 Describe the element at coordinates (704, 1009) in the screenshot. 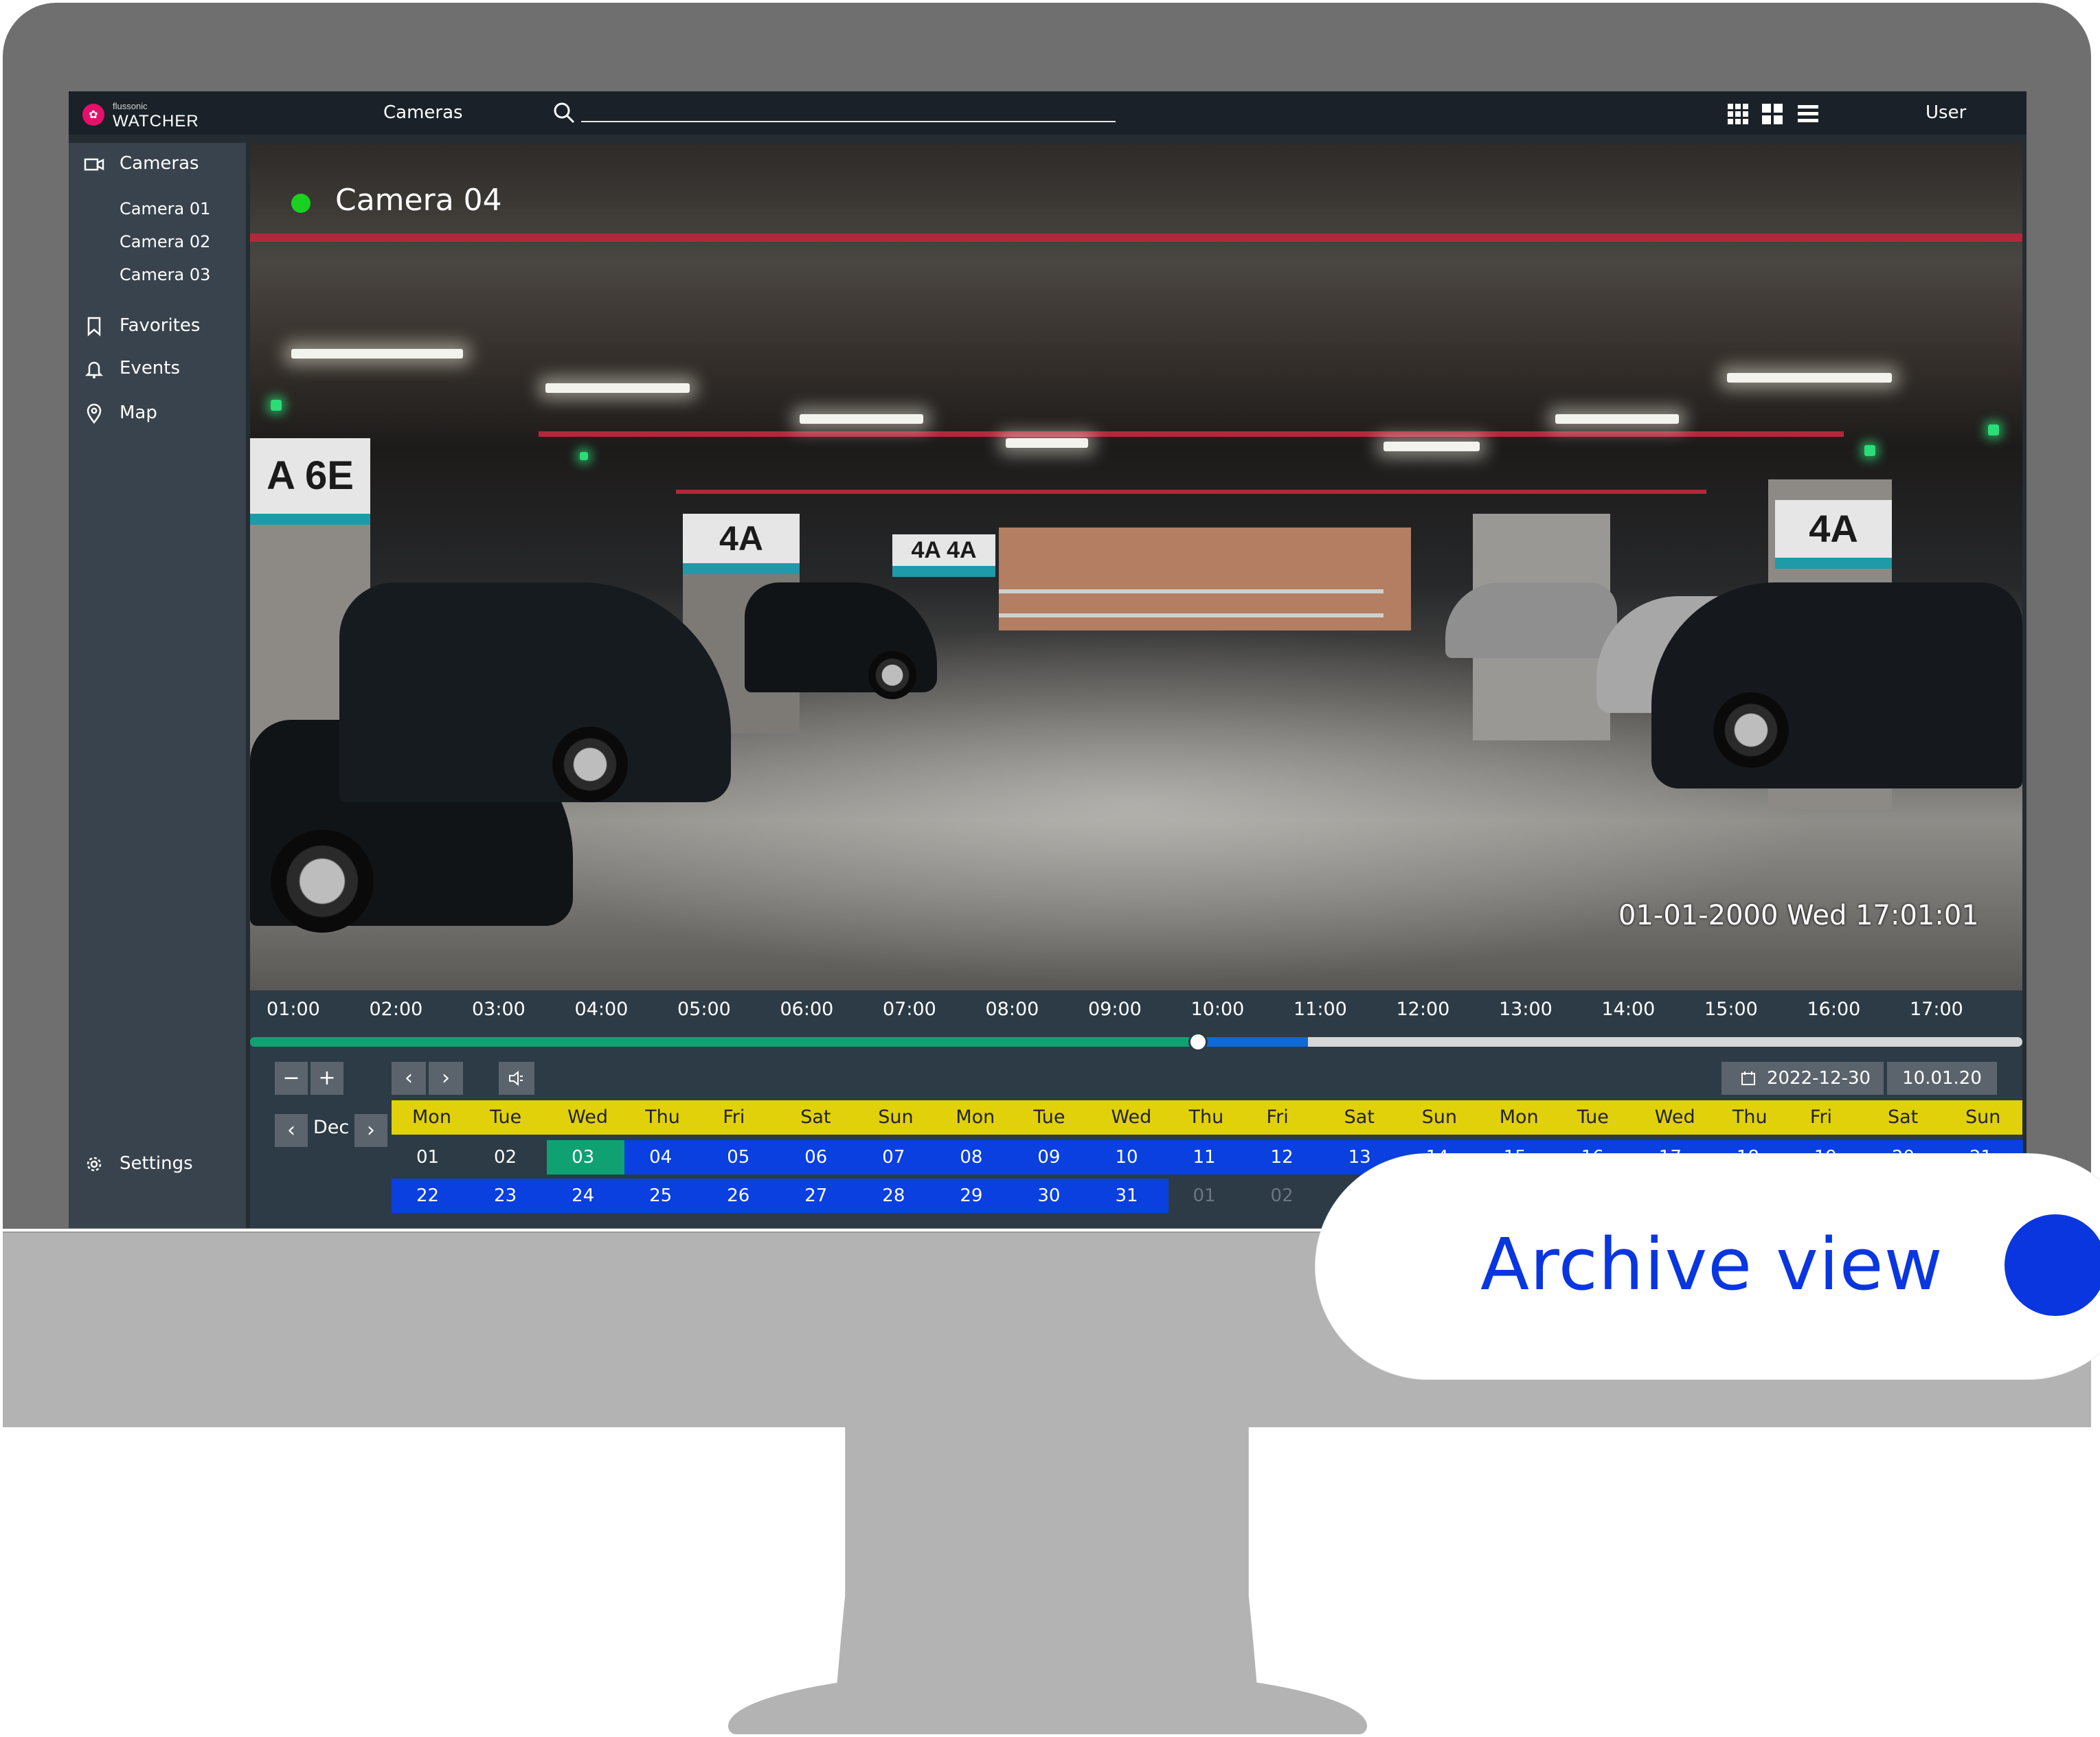

I see `timeline-tick-label: 05:00` at that location.